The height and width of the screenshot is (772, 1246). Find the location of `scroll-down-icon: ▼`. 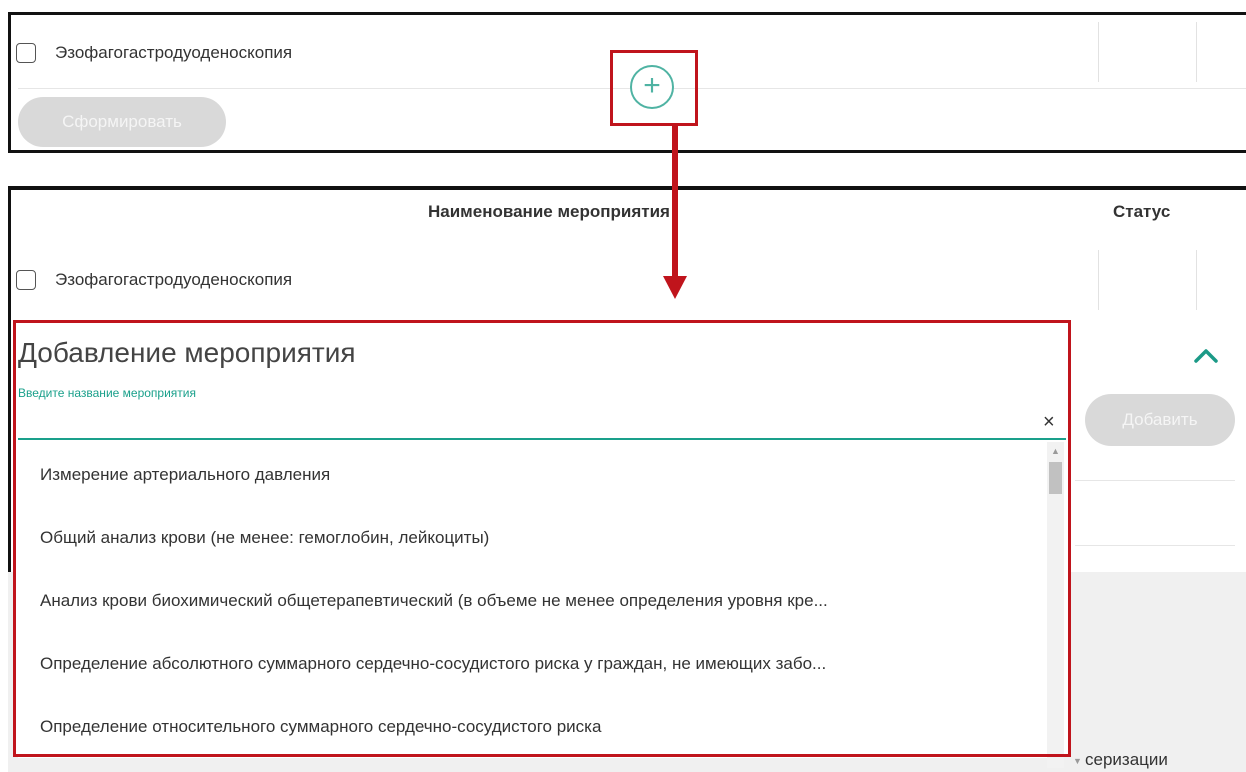

scroll-down-icon: ▼ is located at coordinates (1077, 761).